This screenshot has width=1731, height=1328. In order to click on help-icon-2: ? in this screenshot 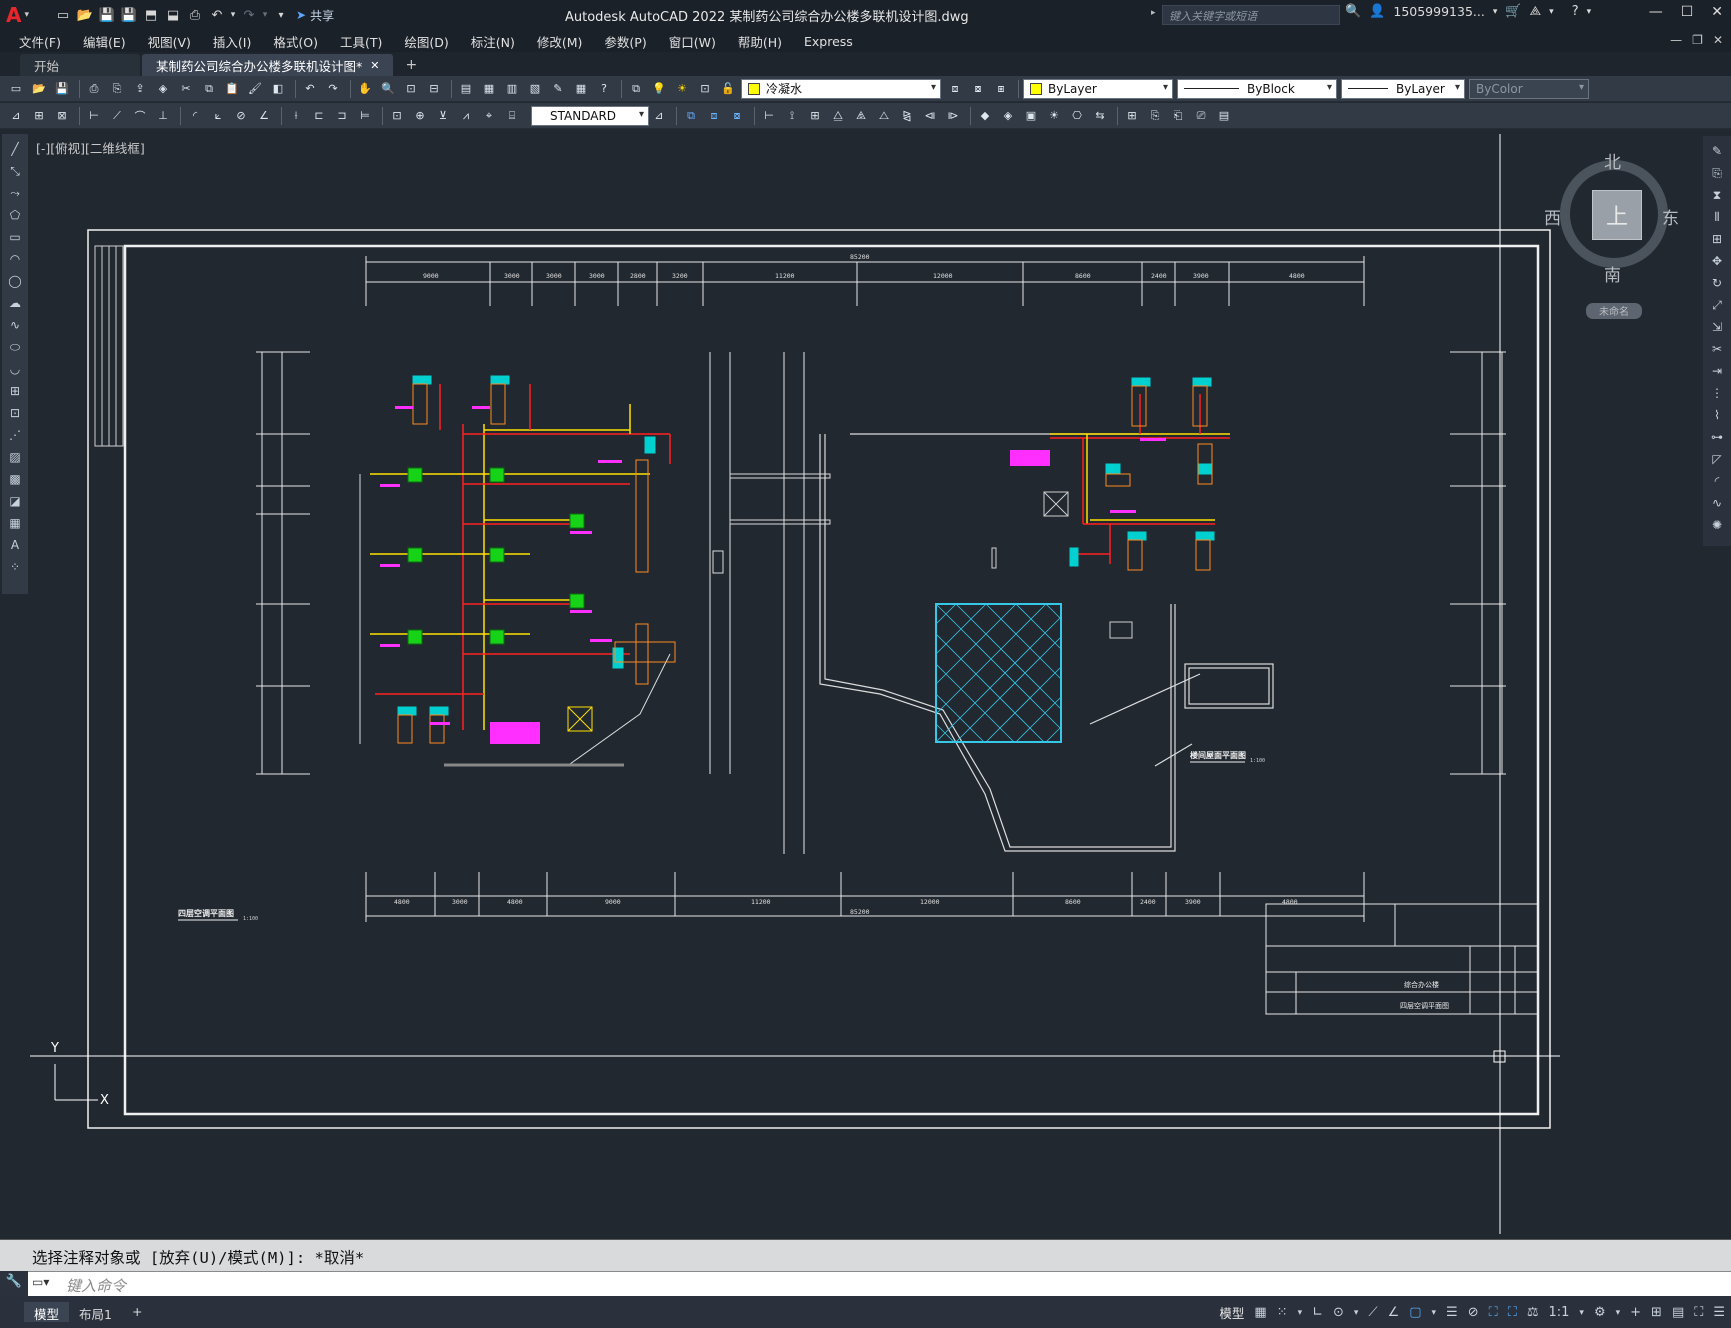, I will do `click(604, 89)`.